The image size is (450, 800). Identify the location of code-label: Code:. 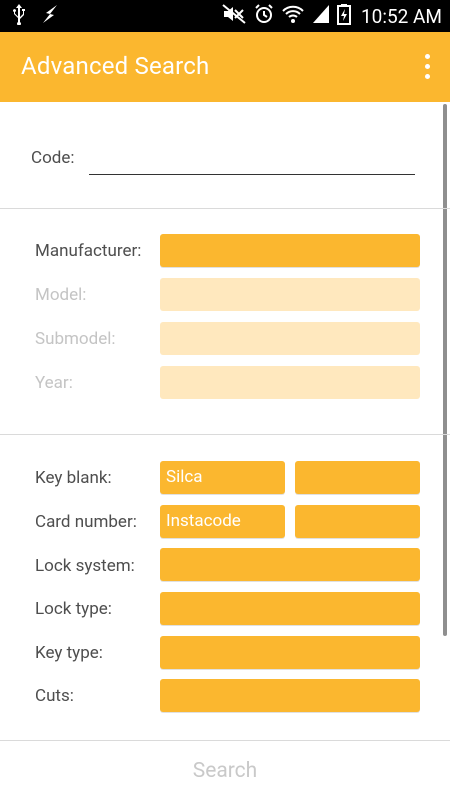
(53, 158).